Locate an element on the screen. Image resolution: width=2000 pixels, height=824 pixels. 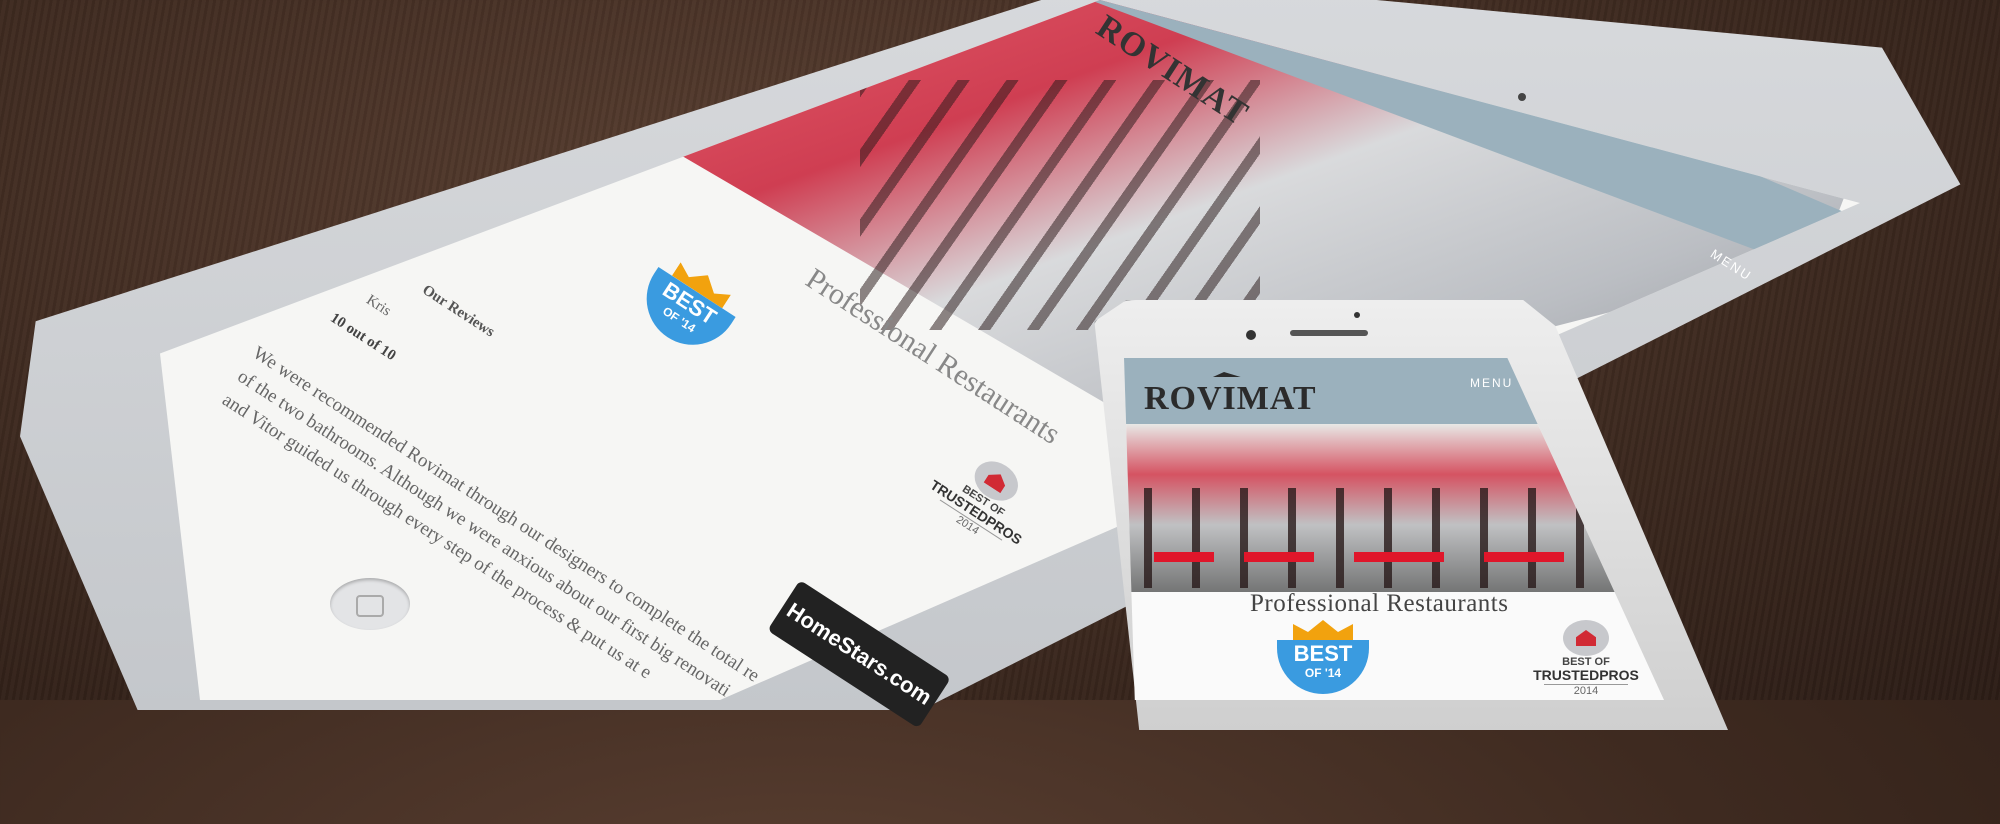
home-square-icon is located at coordinates (370, 606).